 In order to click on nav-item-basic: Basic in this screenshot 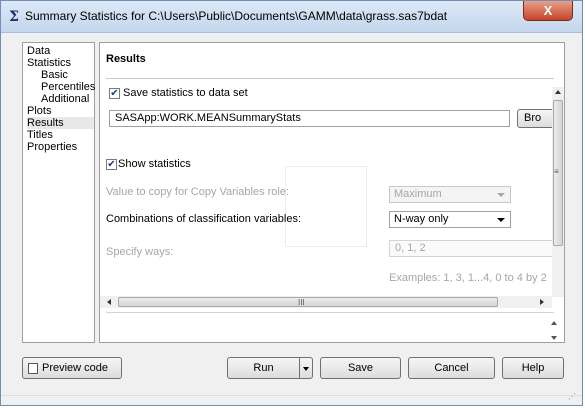, I will do `click(67, 75)`.